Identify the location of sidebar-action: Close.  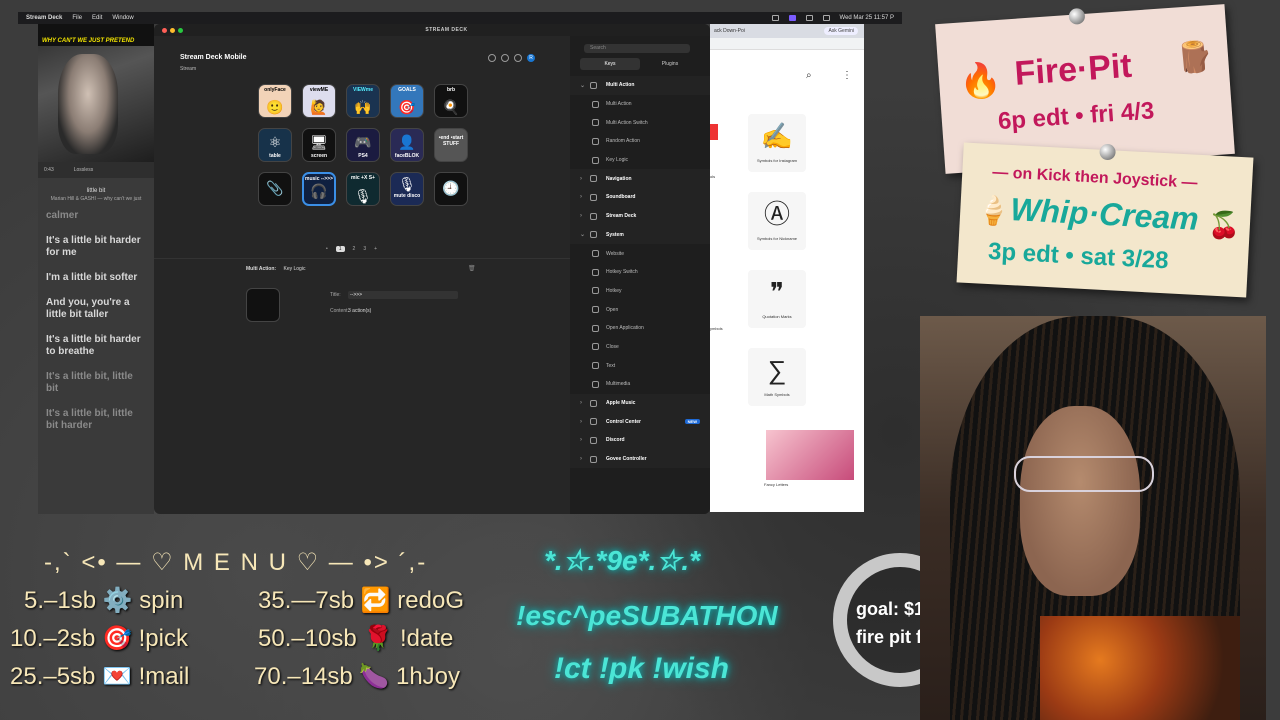
(640, 347).